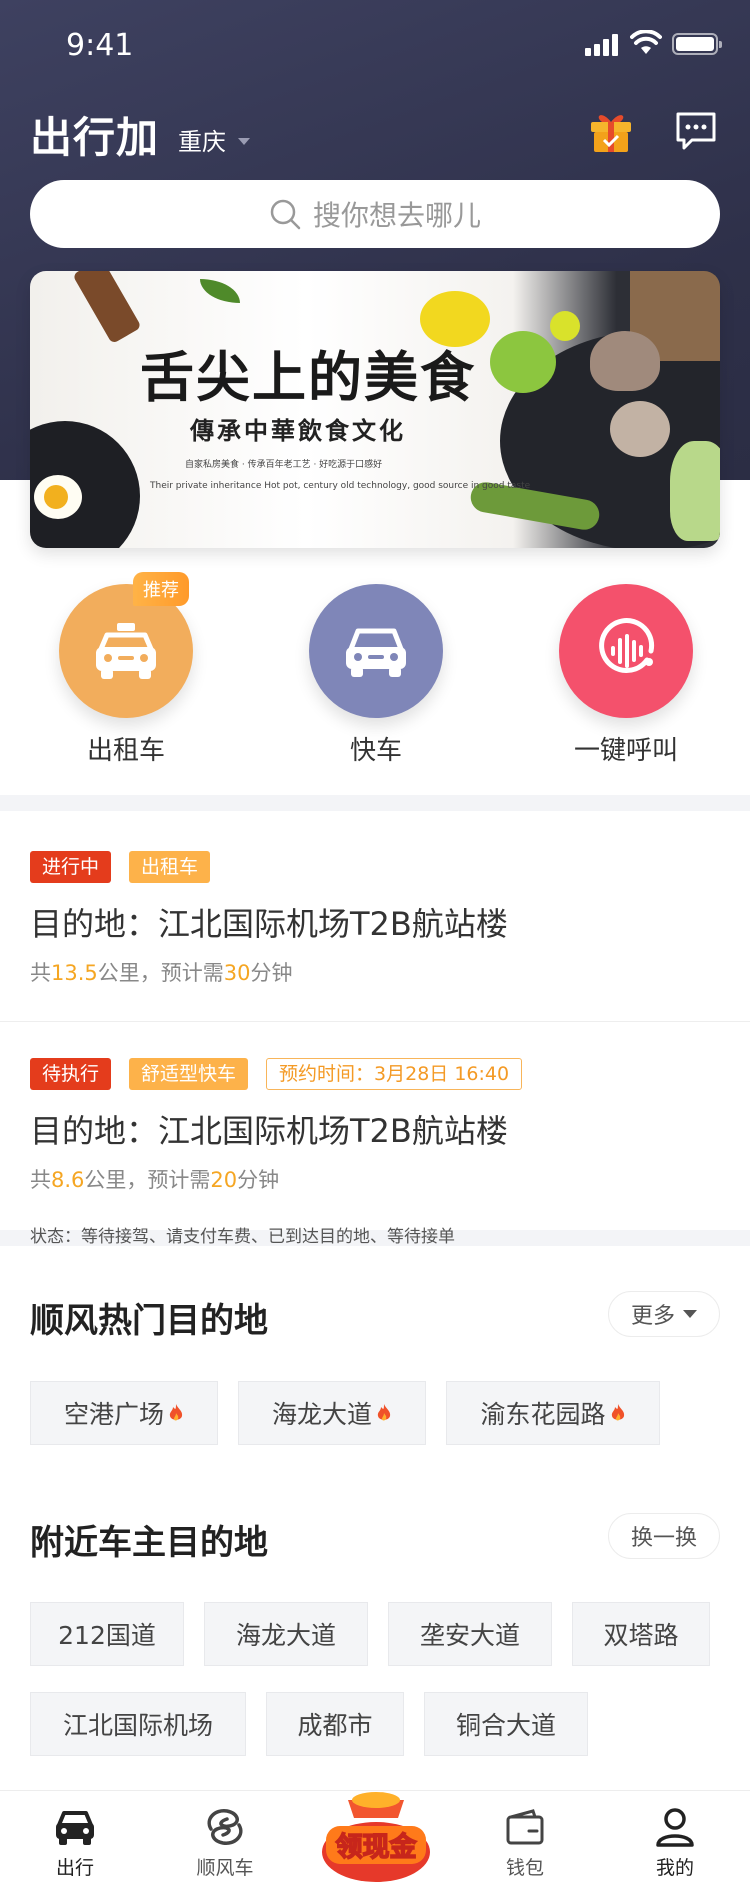 The image size is (750, 1887). What do you see at coordinates (506, 1724) in the screenshot?
I see `nearby-destination-chip: 铜合大道` at bounding box center [506, 1724].